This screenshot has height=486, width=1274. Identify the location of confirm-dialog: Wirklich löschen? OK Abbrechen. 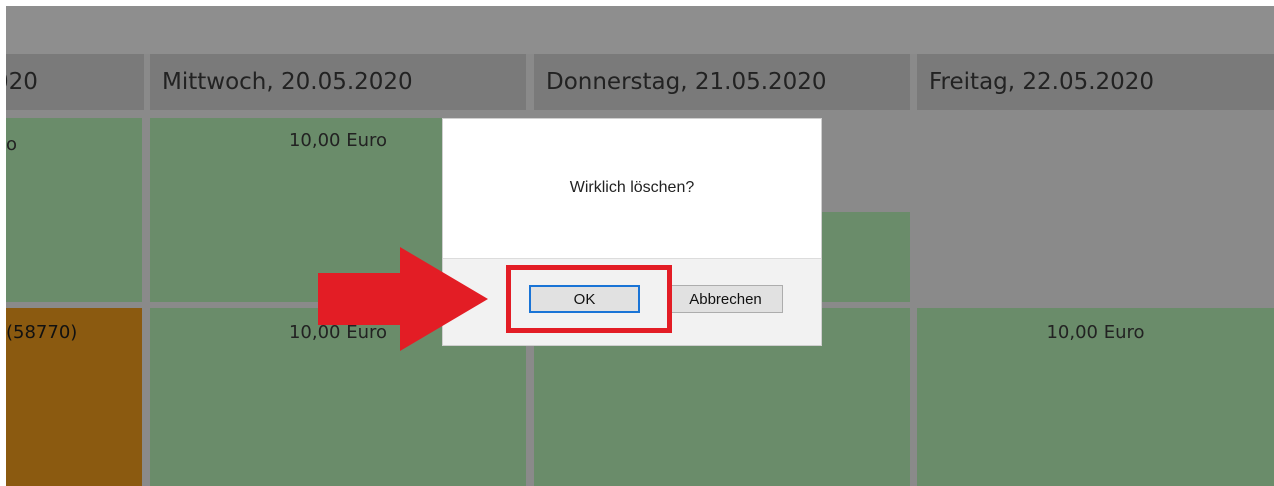
(632, 232).